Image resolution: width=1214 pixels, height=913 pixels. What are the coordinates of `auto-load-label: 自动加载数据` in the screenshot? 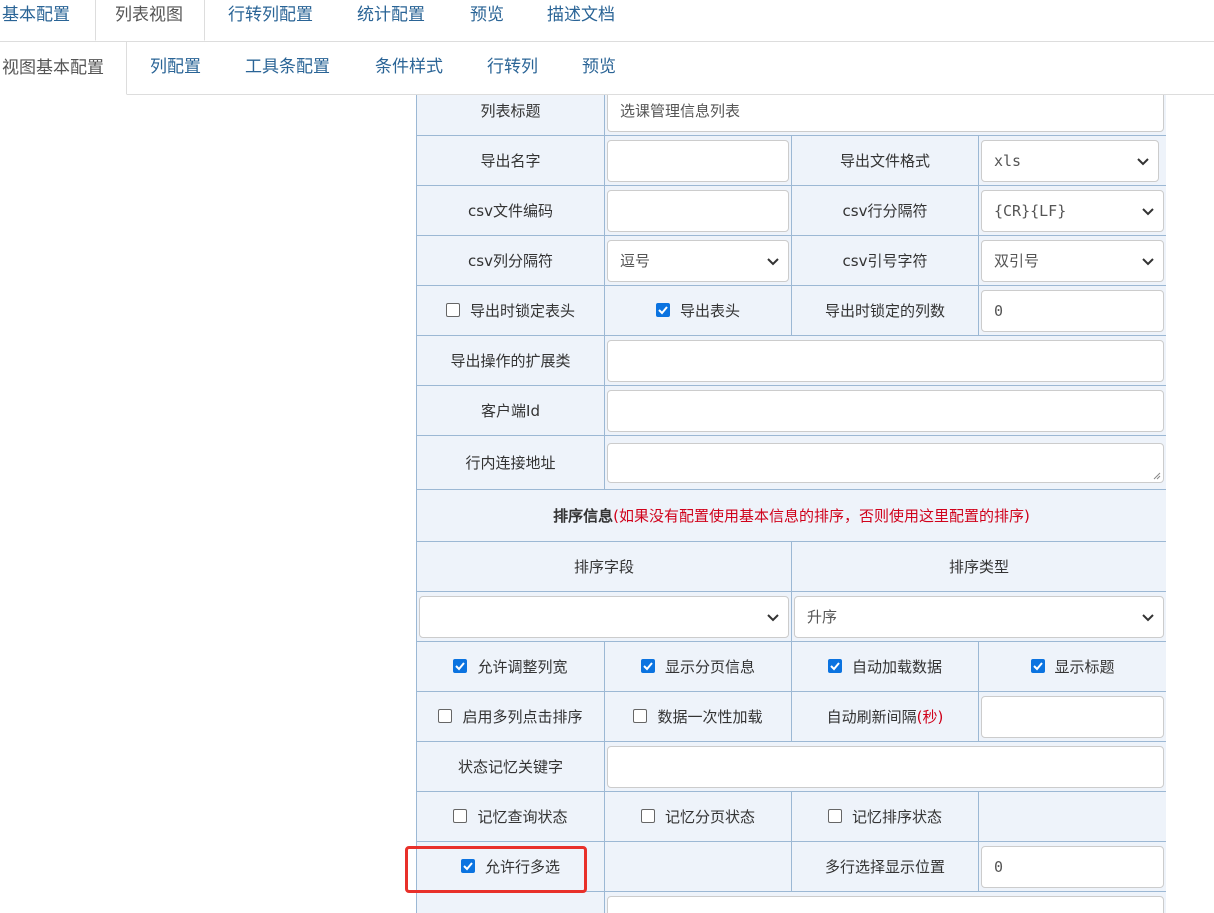 It's located at (896, 667).